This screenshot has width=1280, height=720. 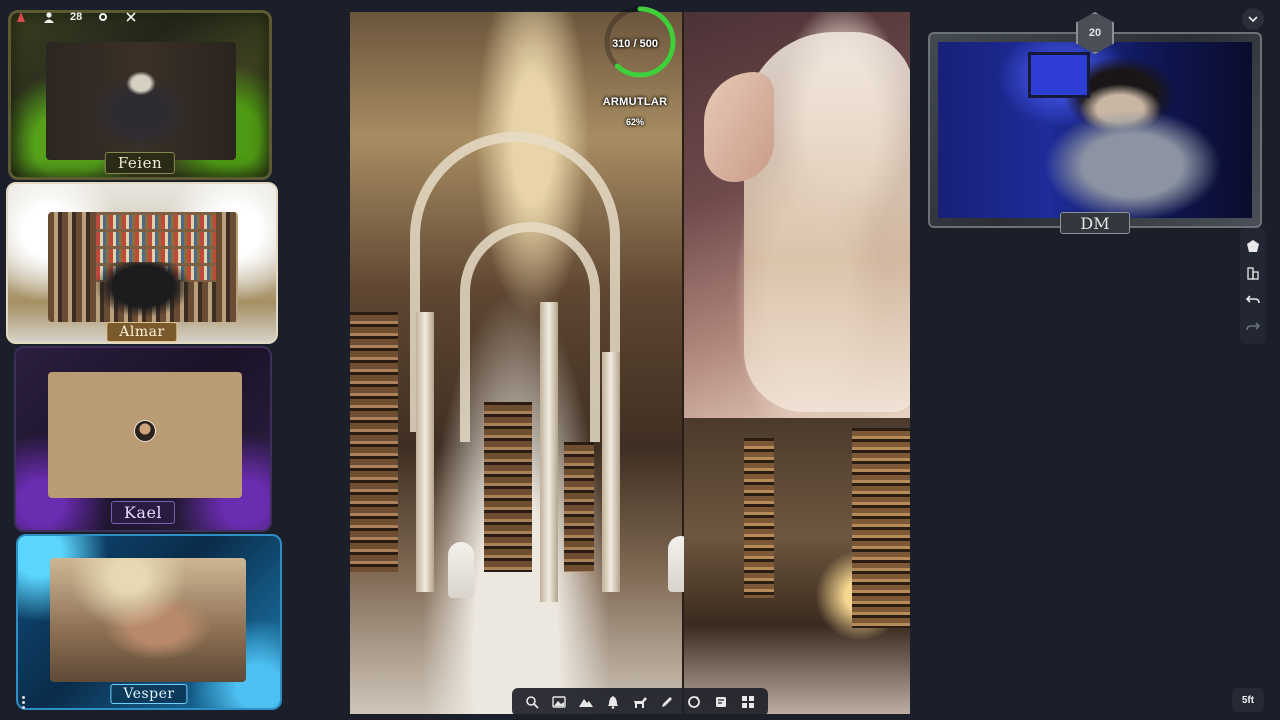 What do you see at coordinates (1253, 246) in the screenshot?
I see `dice-fire-icon` at bounding box center [1253, 246].